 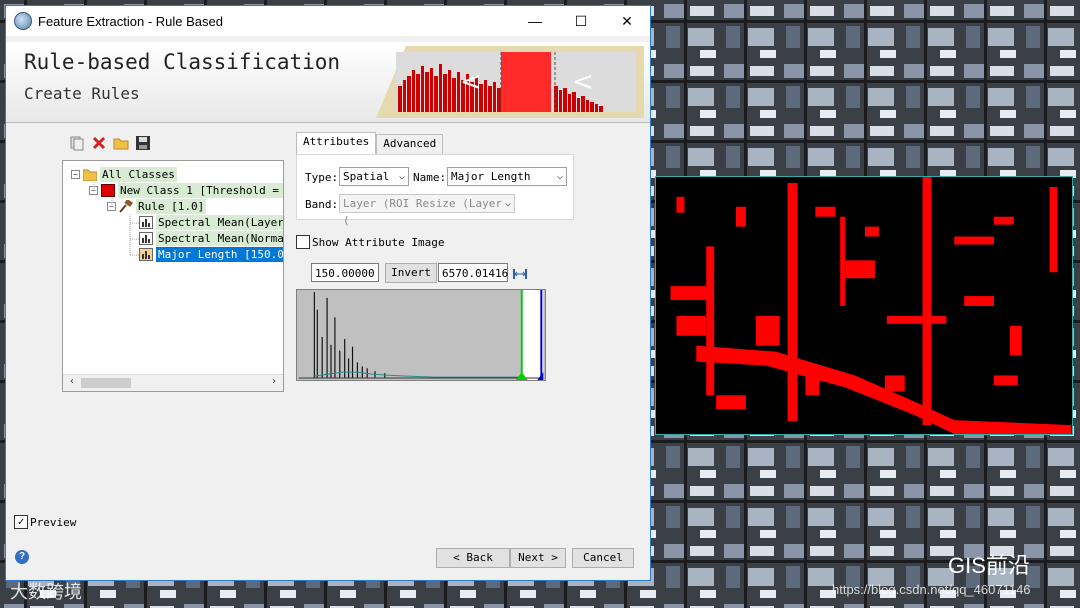 What do you see at coordinates (143, 143) in the screenshot?
I see `save-icon` at bounding box center [143, 143].